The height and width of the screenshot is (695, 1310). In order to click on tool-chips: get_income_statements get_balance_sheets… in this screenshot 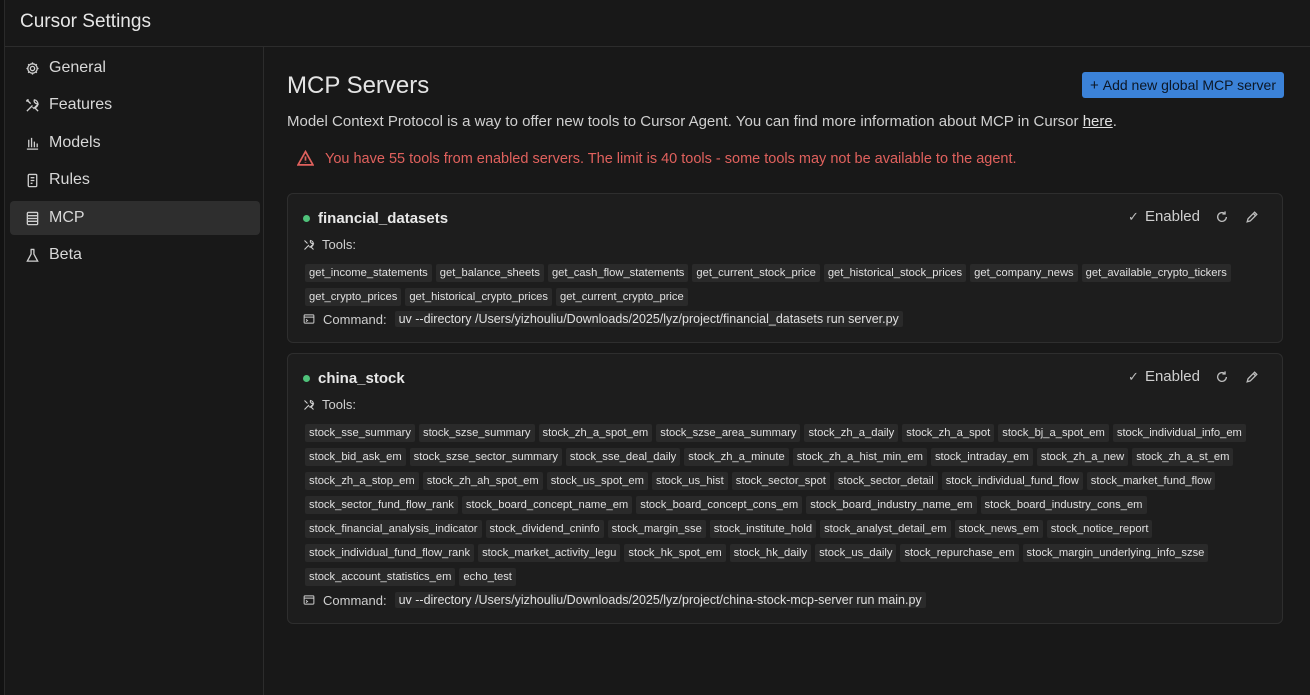, I will do `click(785, 285)`.